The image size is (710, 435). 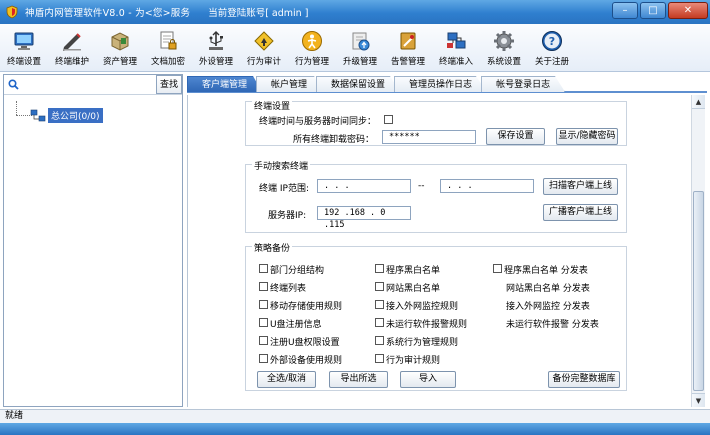 I want to click on toolbar-alarm-management: 告警管理, so click(x=408, y=48).